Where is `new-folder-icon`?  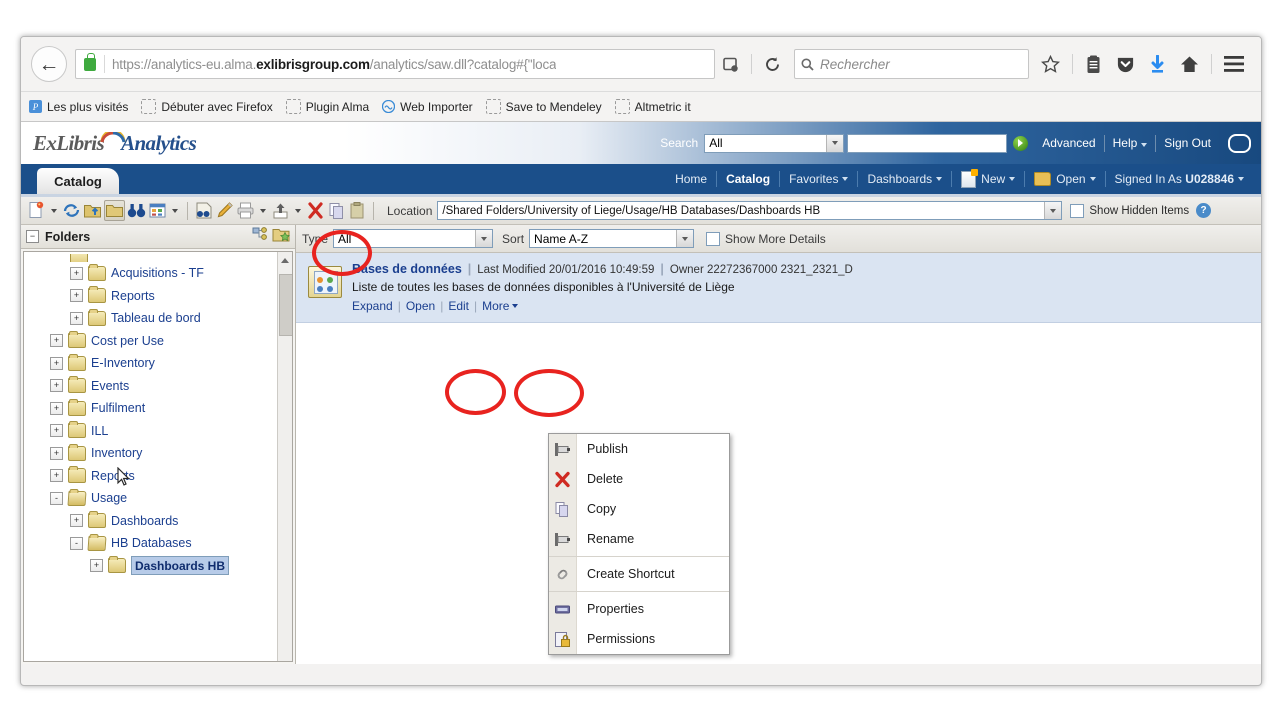 new-folder-icon is located at coordinates (281, 237).